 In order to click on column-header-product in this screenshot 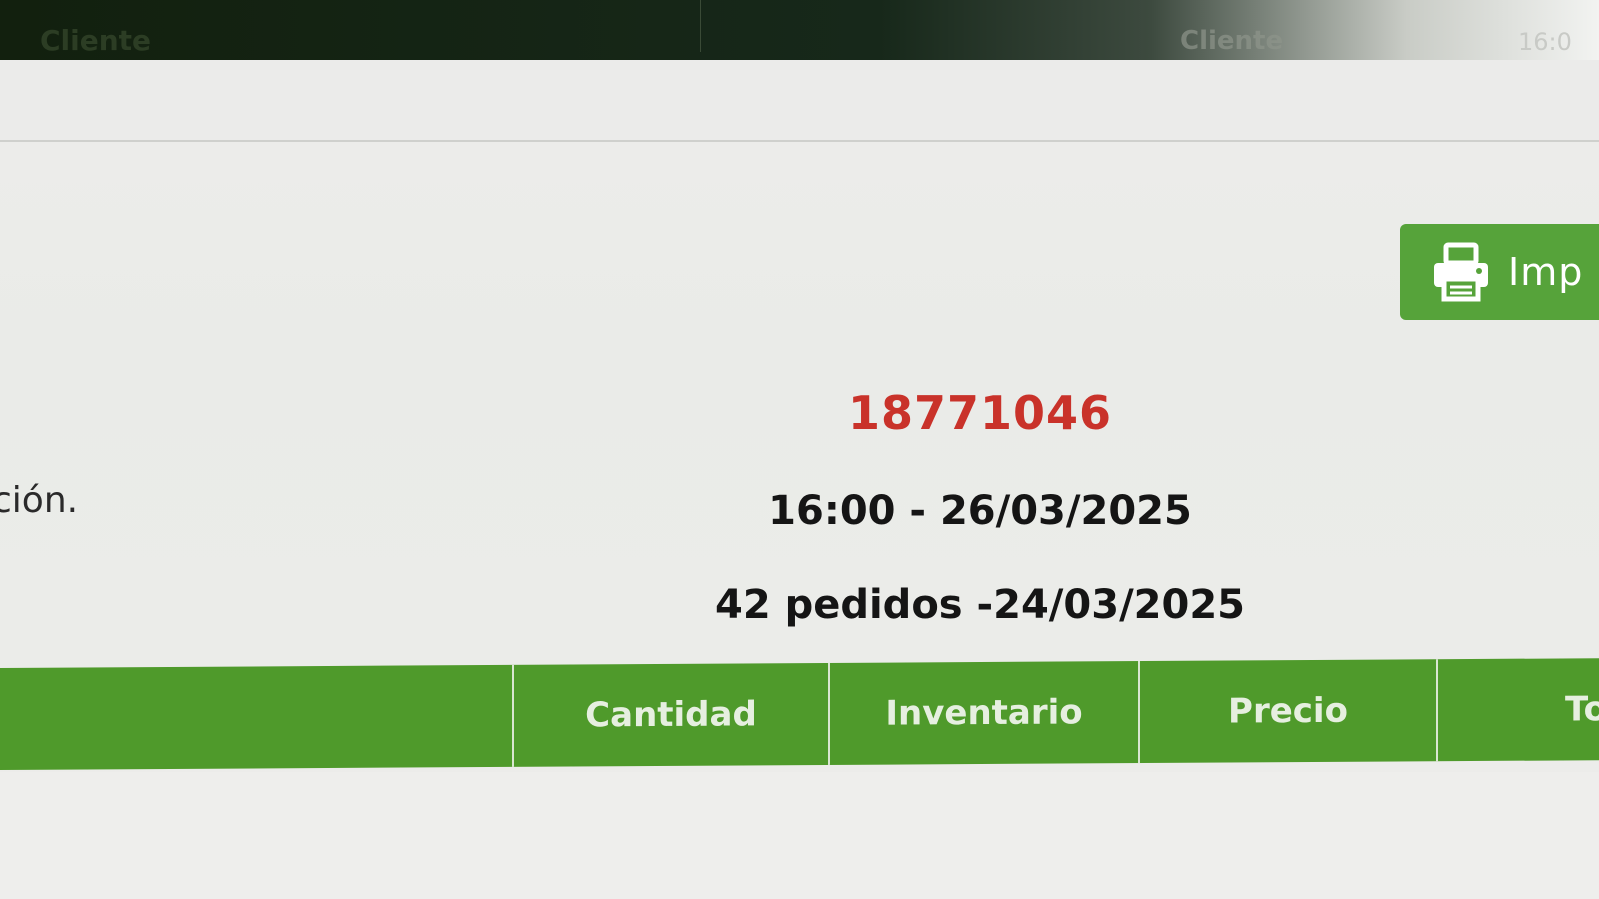, I will do `click(257, 717)`.